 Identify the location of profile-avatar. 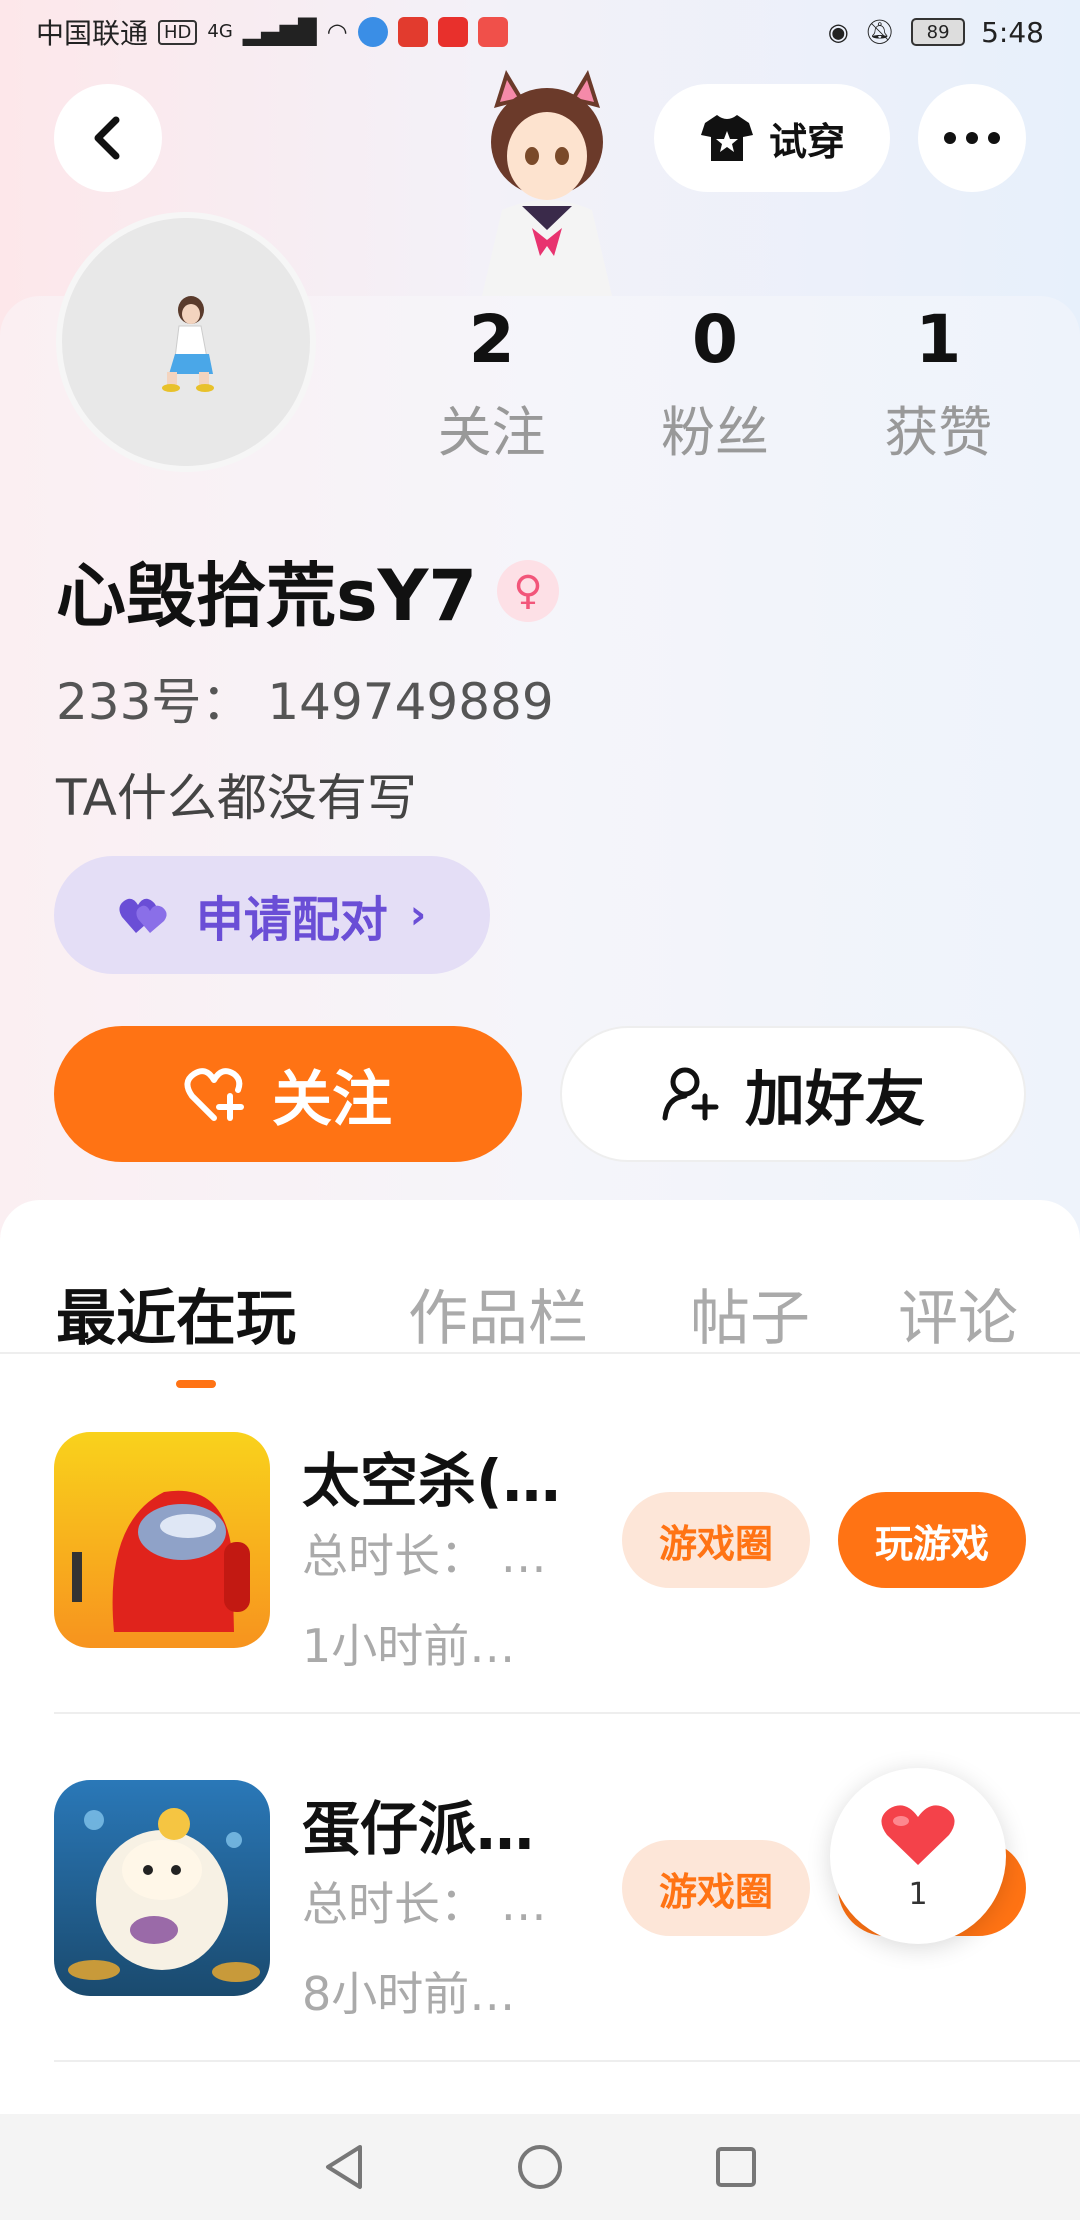
(186, 342).